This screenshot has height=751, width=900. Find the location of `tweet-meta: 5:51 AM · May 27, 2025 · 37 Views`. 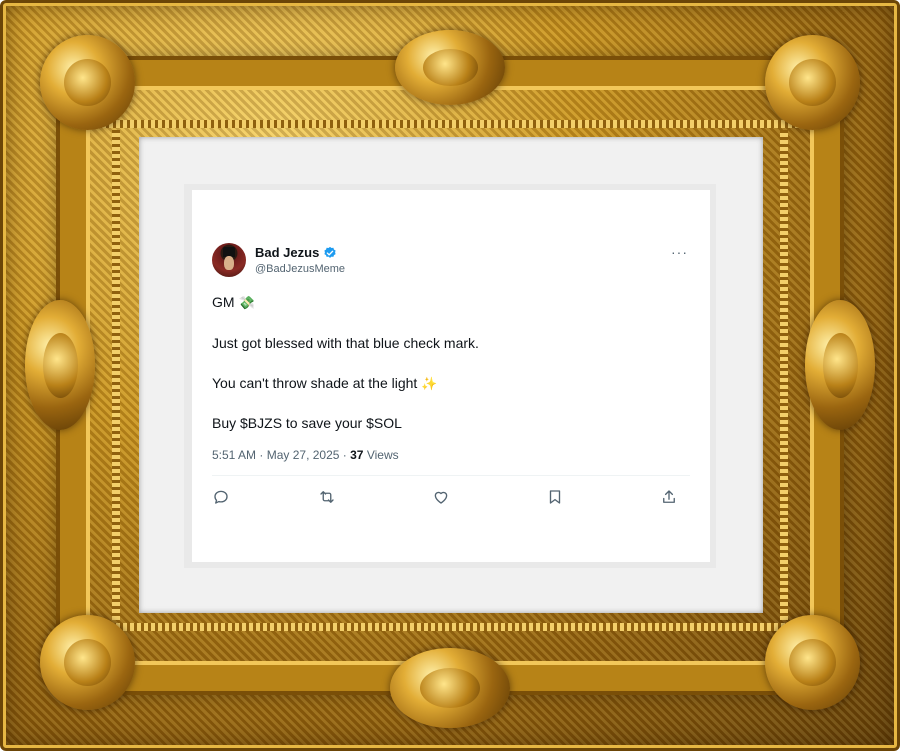

tweet-meta: 5:51 AM · May 27, 2025 · 37 Views is located at coordinates (305, 455).